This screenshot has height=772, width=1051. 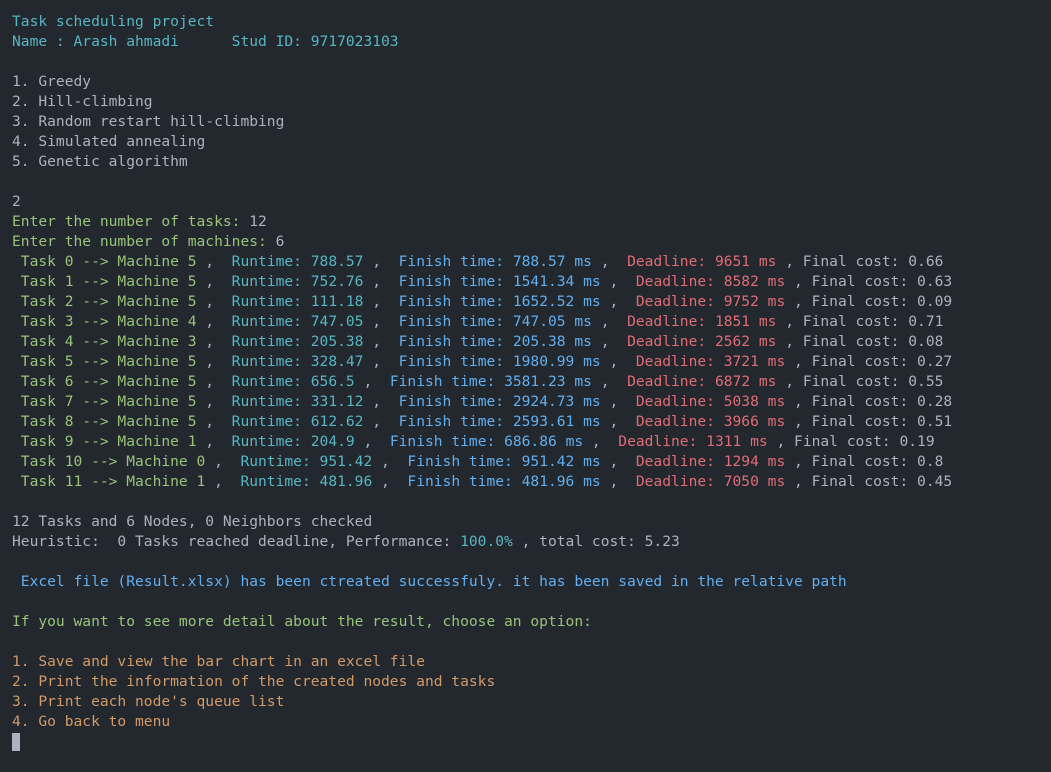 I want to click on deadline: Deadline: 1851 ms, so click(x=702, y=321).